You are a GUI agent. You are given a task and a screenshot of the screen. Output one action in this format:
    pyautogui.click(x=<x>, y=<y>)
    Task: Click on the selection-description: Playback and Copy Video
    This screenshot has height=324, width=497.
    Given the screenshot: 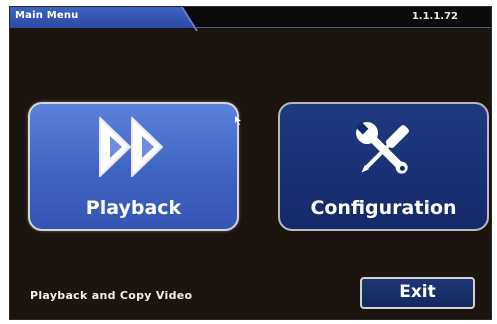 What is the action you would take?
    pyautogui.click(x=111, y=295)
    